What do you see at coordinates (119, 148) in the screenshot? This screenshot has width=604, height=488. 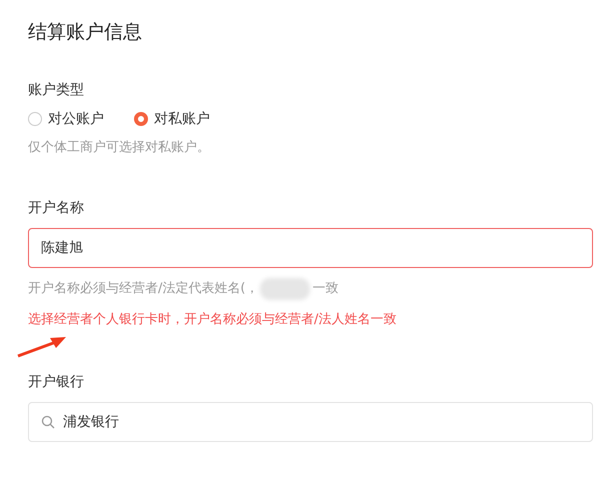 I see `hint-text: 仅个体工商户可选择对私账户。` at bounding box center [119, 148].